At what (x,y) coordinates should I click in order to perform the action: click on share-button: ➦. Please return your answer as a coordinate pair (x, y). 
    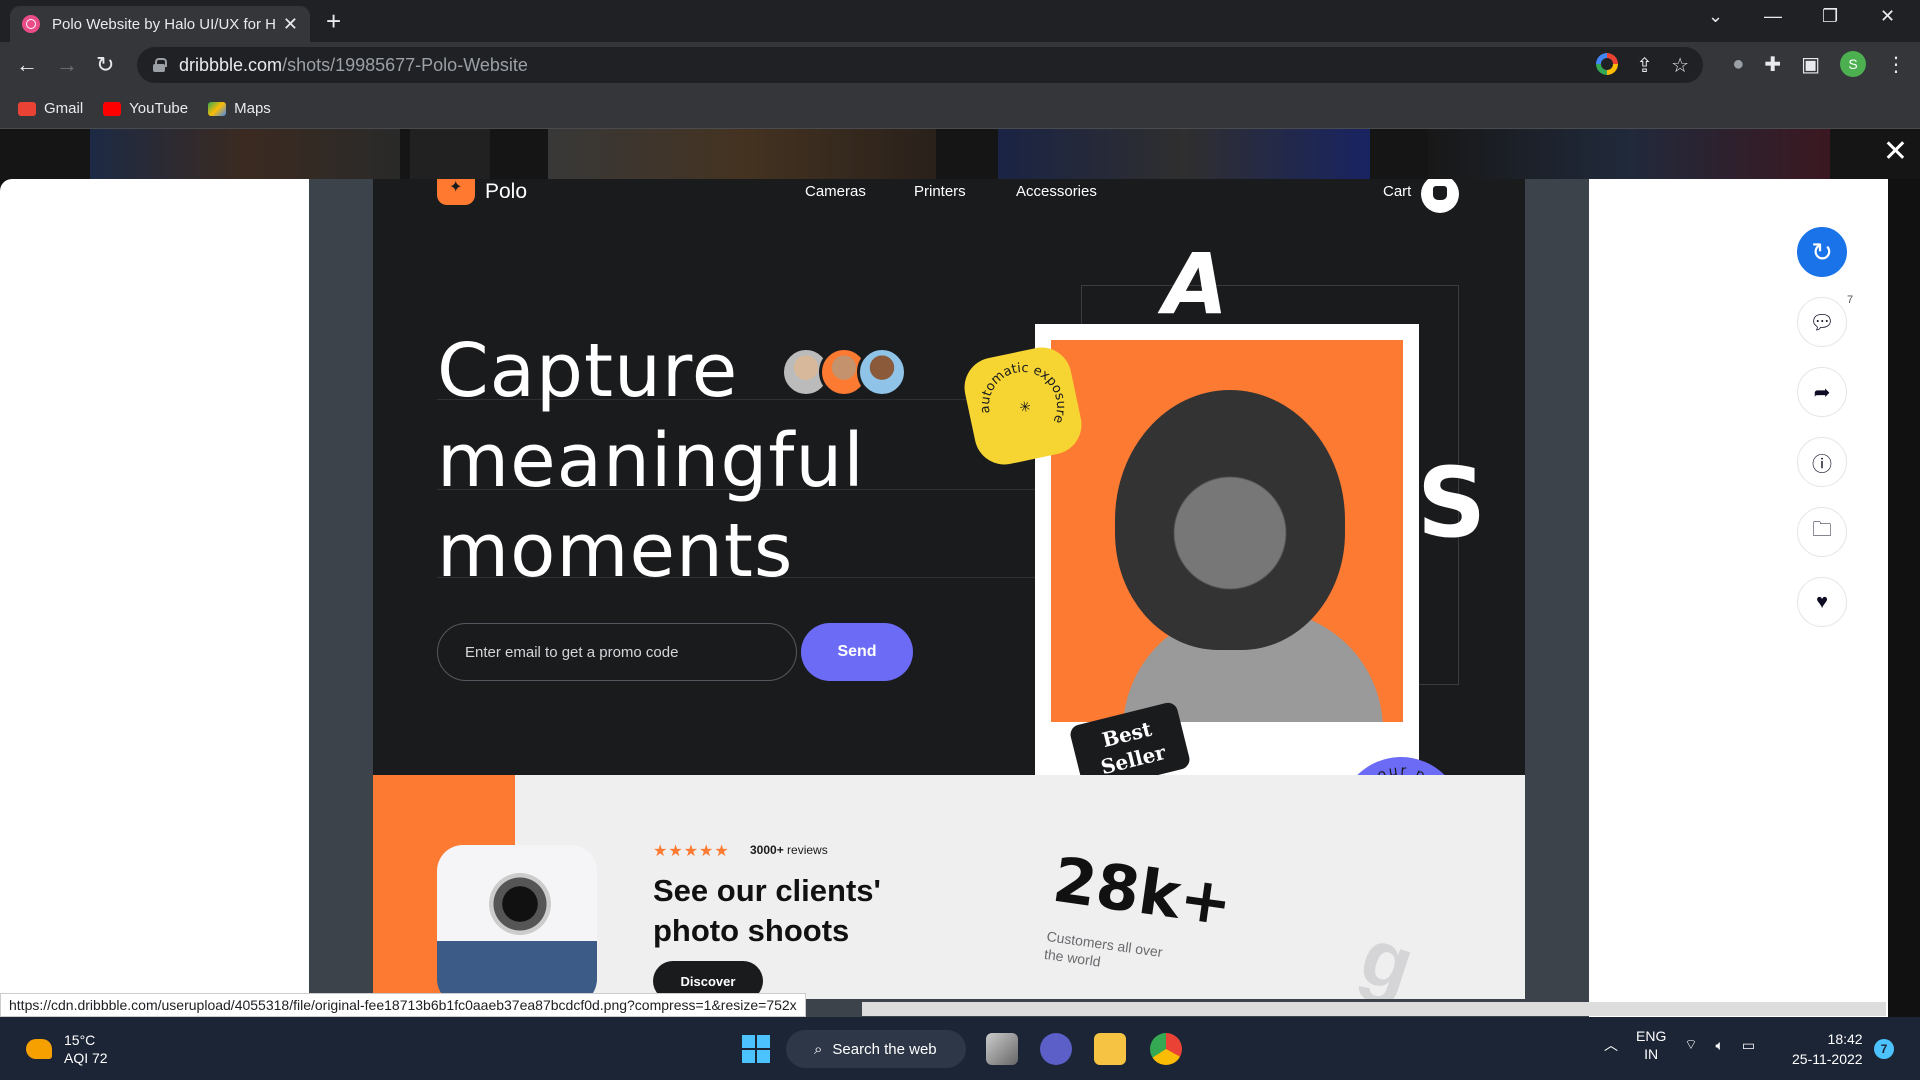
    Looking at the image, I should click on (1822, 392).